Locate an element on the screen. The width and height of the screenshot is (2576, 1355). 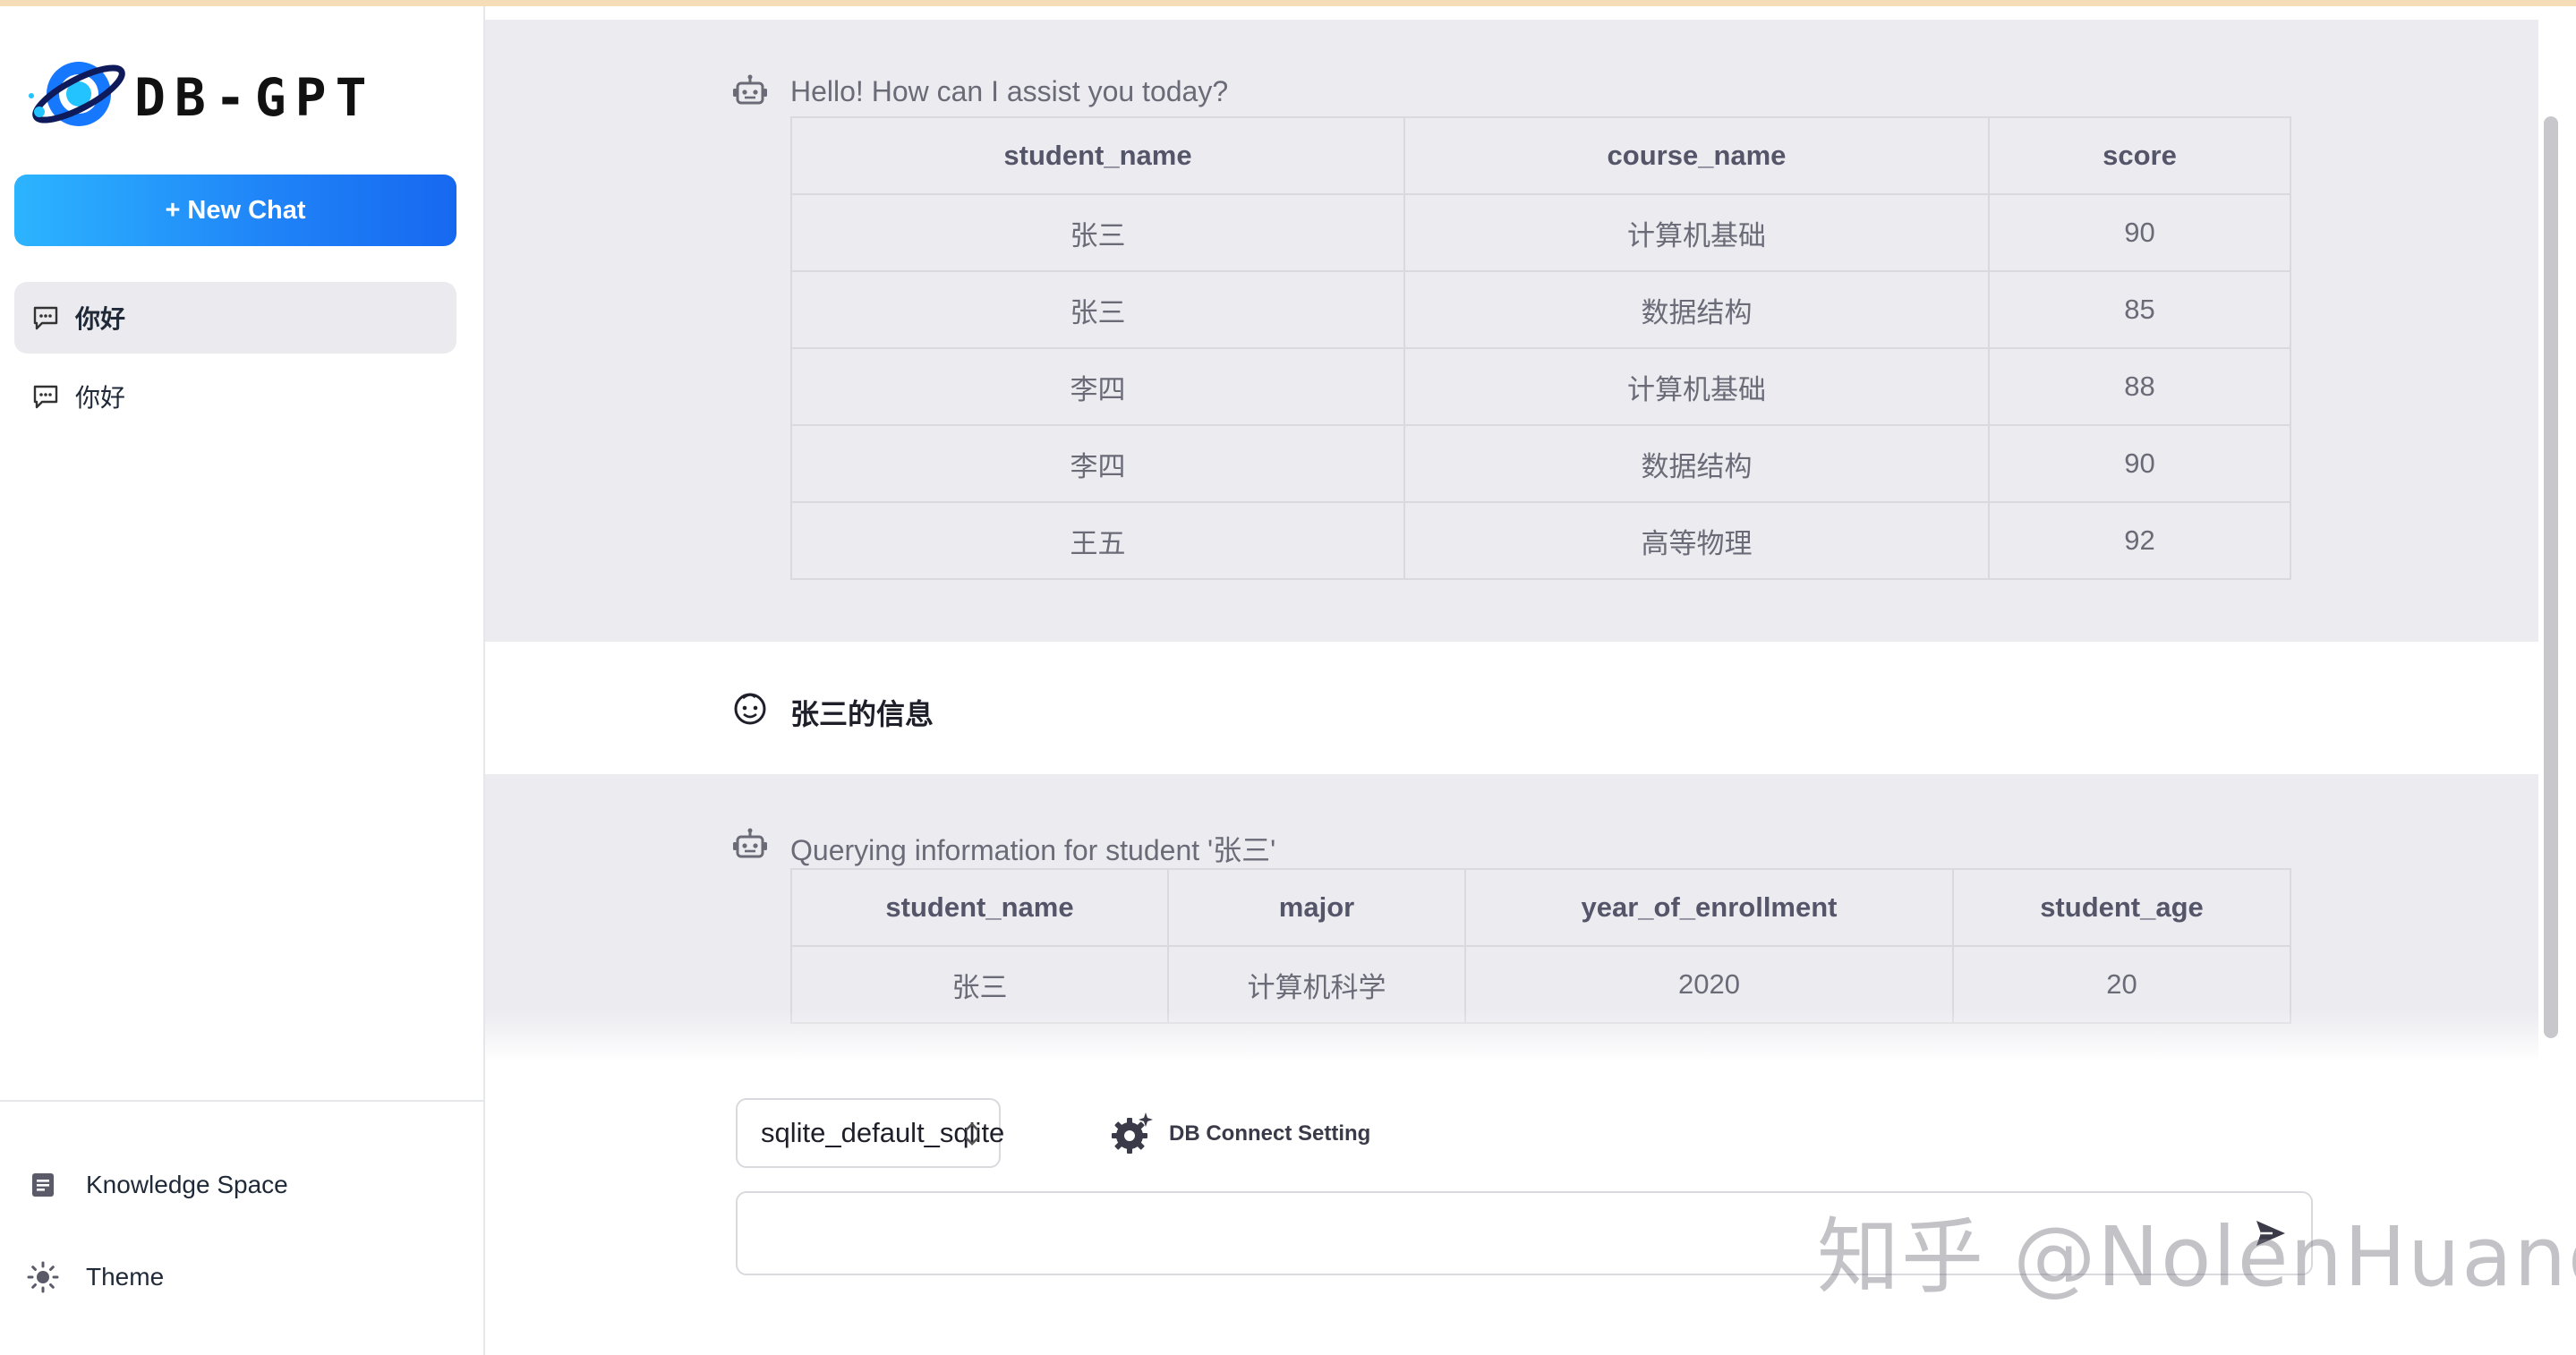
table-cell: 高等物理 is located at coordinates (1696, 540).